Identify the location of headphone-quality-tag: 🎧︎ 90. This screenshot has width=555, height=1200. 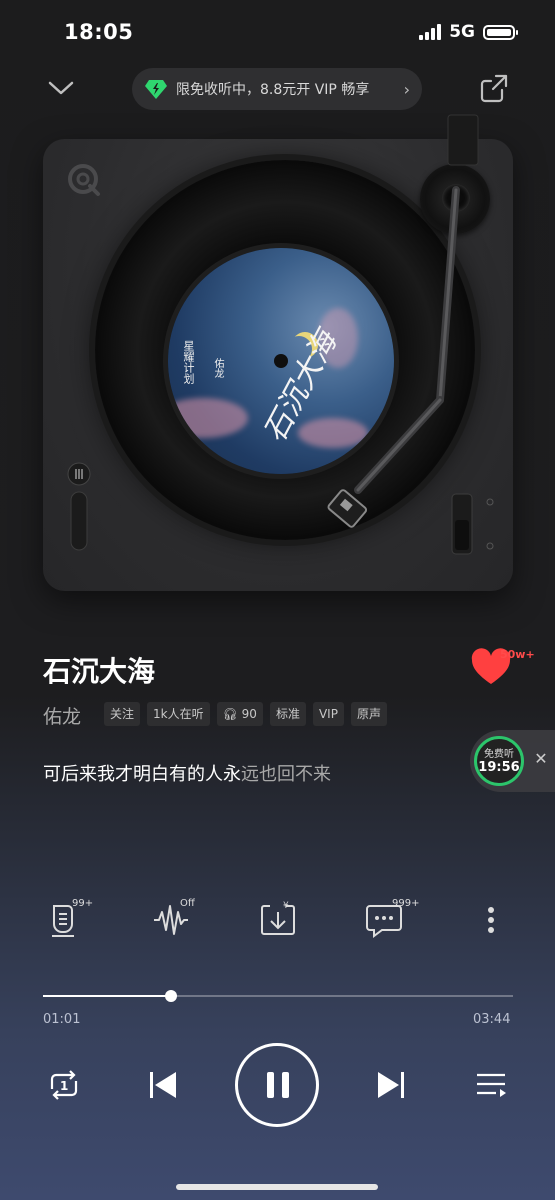
(239, 714).